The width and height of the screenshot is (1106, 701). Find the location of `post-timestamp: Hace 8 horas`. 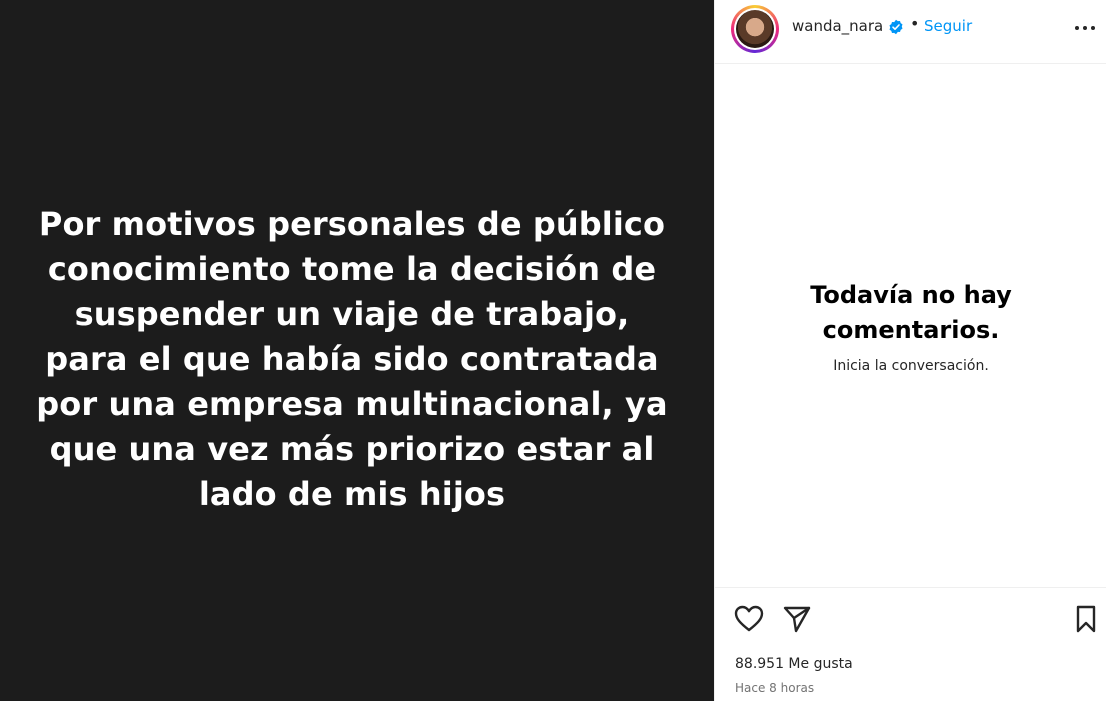

post-timestamp: Hace 8 horas is located at coordinates (774, 688).